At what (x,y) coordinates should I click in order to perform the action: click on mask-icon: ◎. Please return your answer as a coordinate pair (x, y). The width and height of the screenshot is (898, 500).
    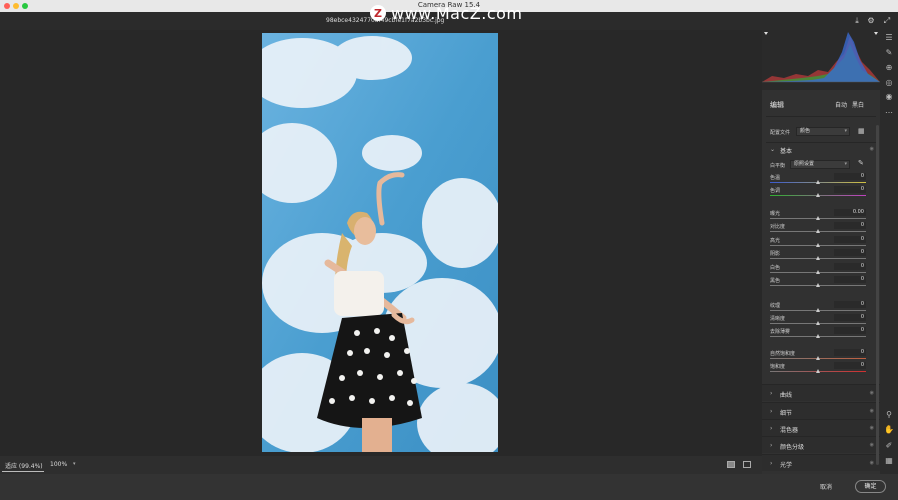
    Looking at the image, I should click on (889, 83).